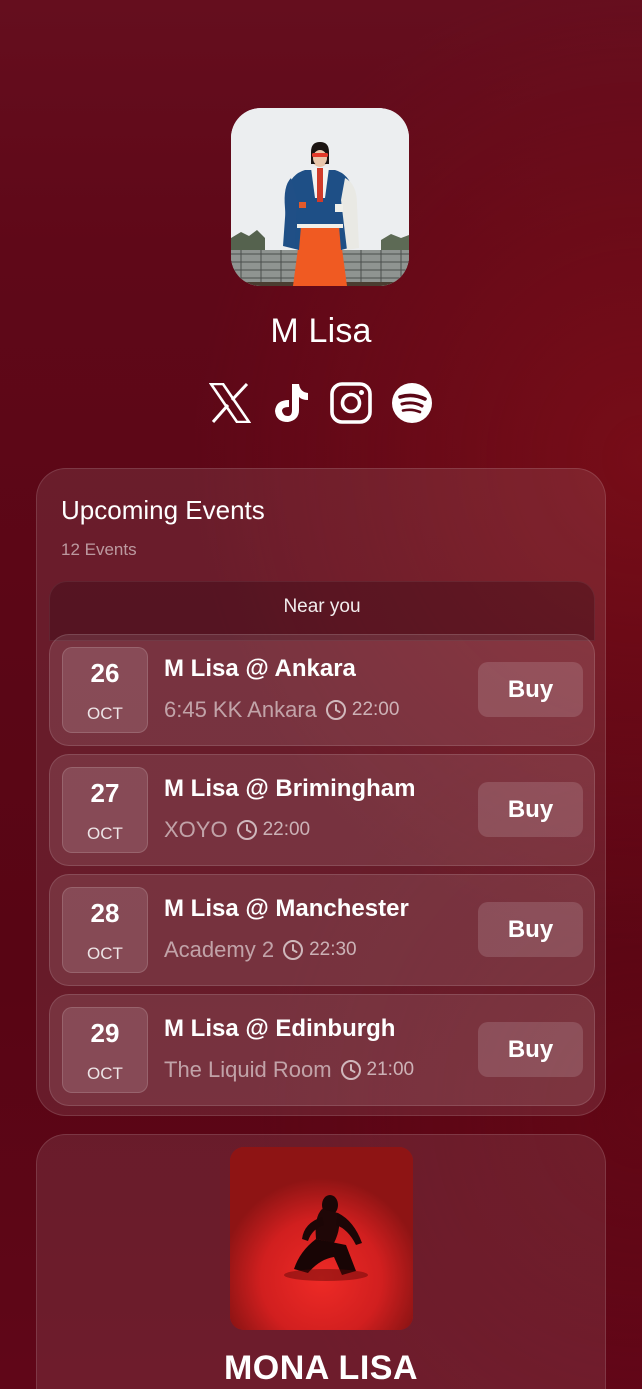  Describe the element at coordinates (105, 930) in the screenshot. I see `event-date: 28 OCT` at that location.